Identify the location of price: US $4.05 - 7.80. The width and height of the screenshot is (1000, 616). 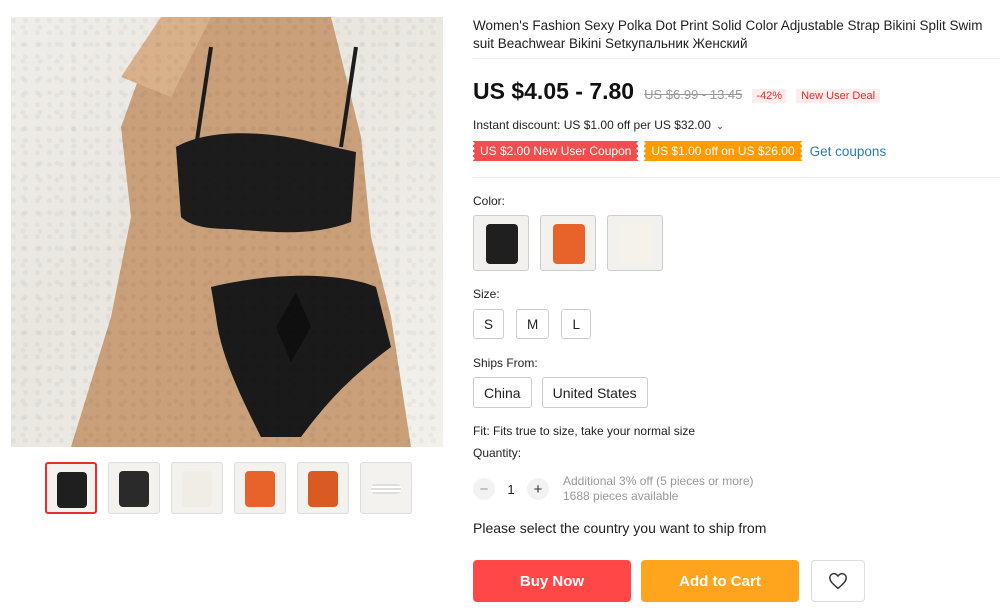
(554, 91).